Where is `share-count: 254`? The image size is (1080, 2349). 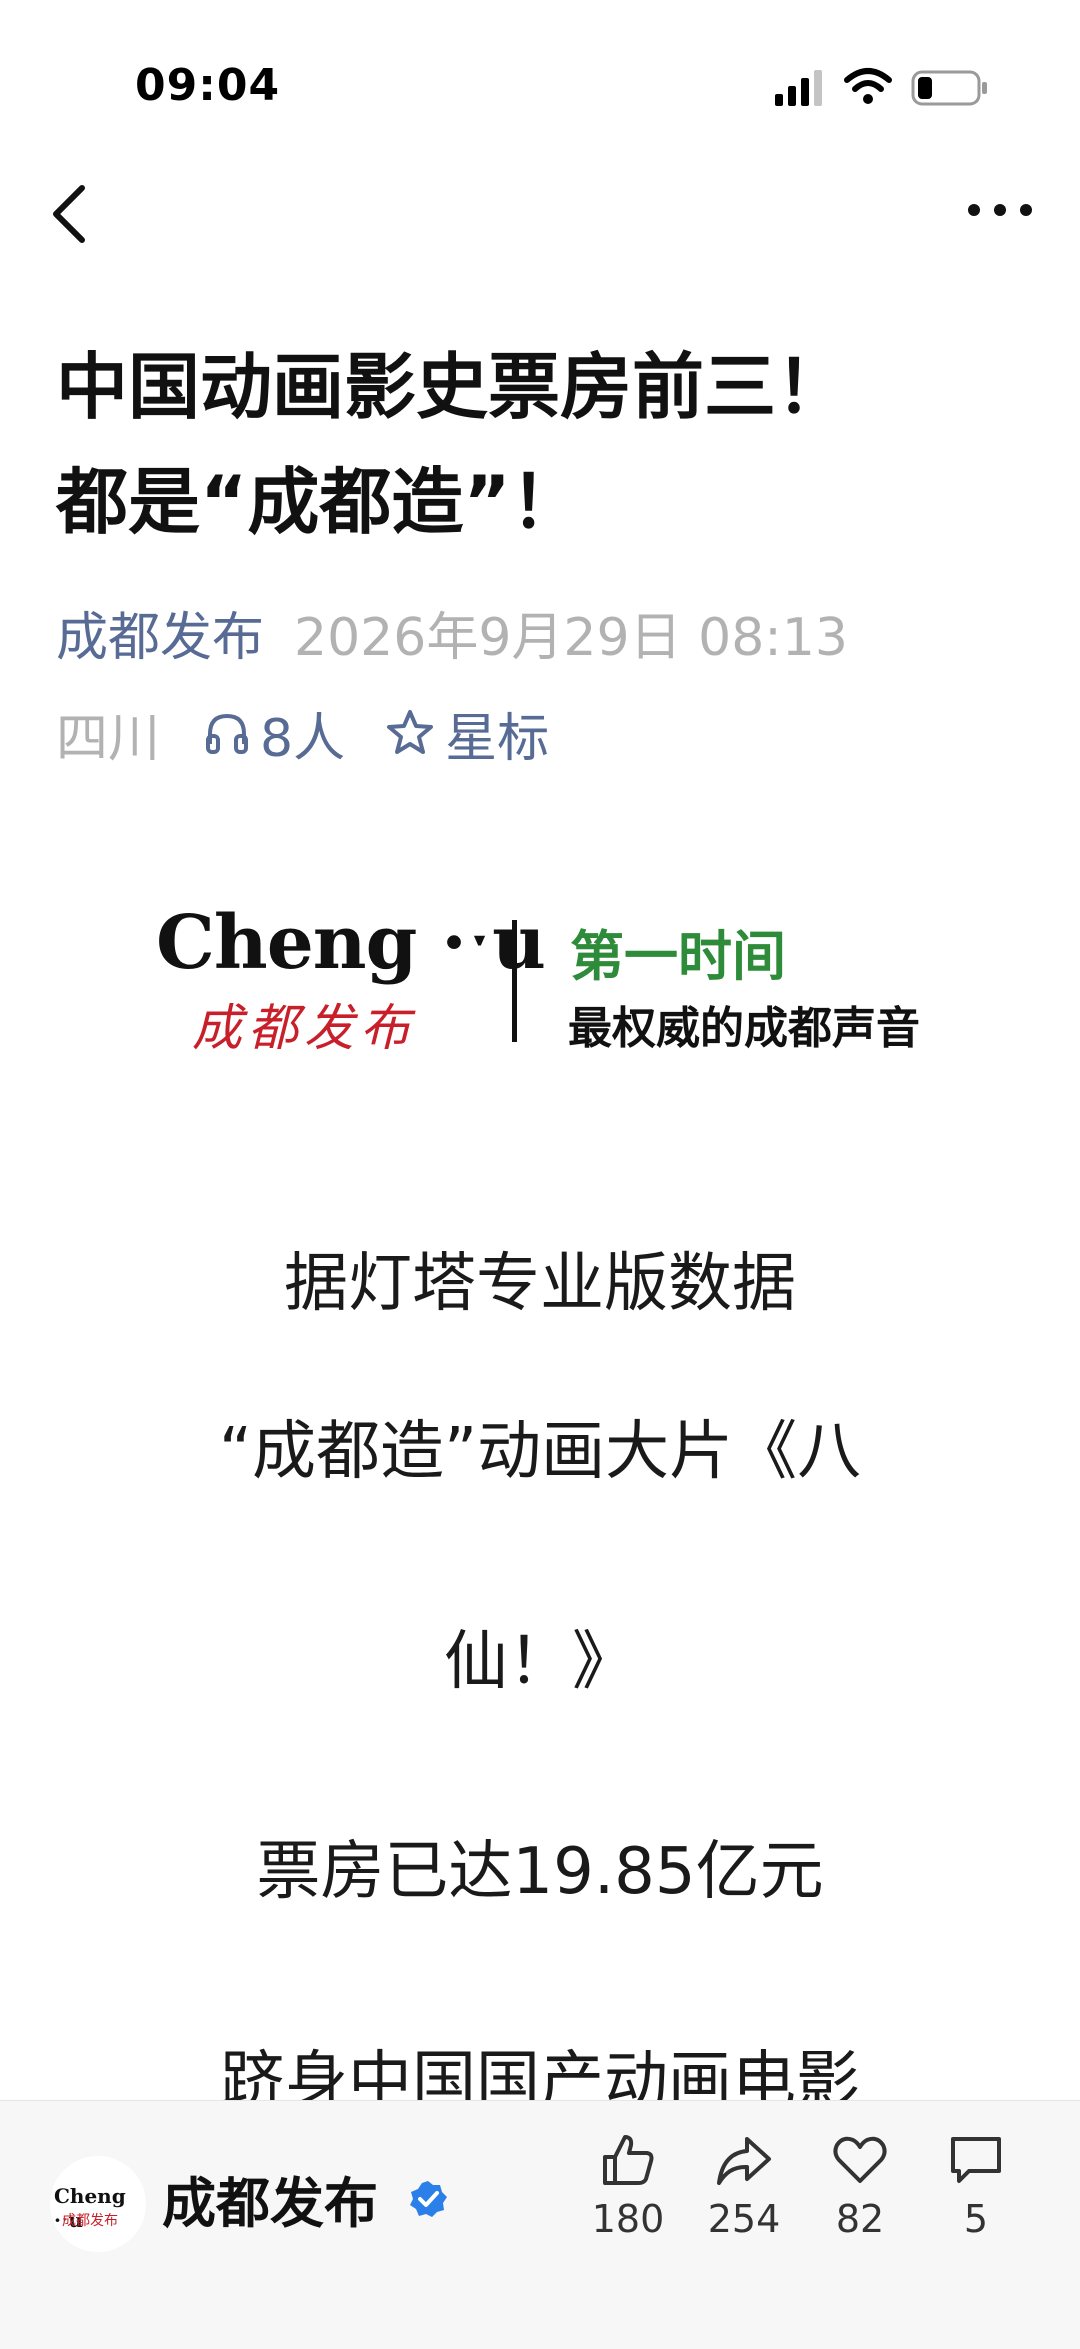
share-count: 254 is located at coordinates (744, 2219).